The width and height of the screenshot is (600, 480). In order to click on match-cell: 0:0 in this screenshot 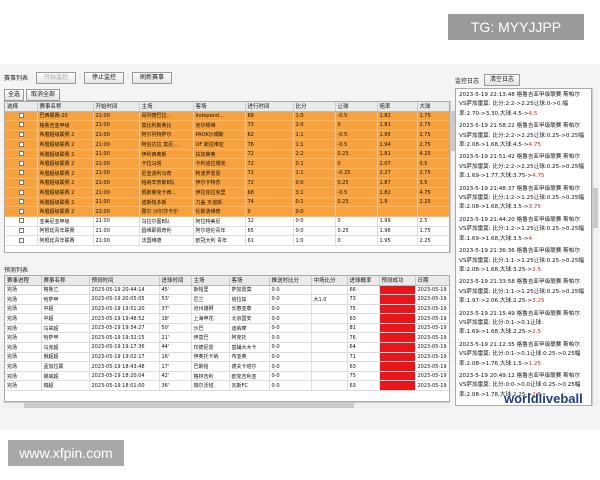, I will do `click(314, 231)`.